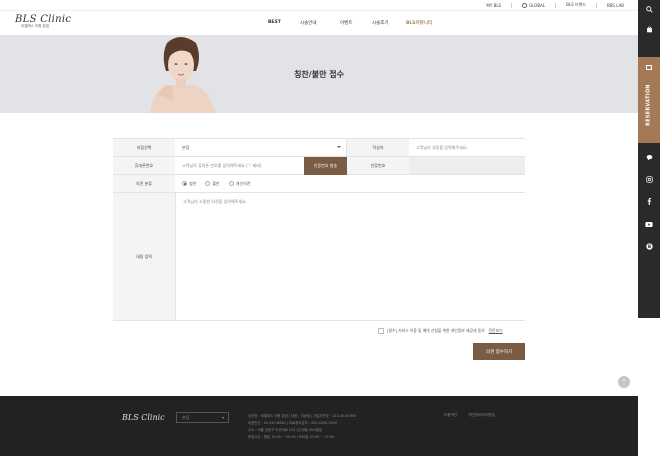 The image size is (660, 456). I want to click on agree-text: [필수] 서비스 이용 및 예약 신청을 위한 개인정보 제공에 동의, so click(436, 330).